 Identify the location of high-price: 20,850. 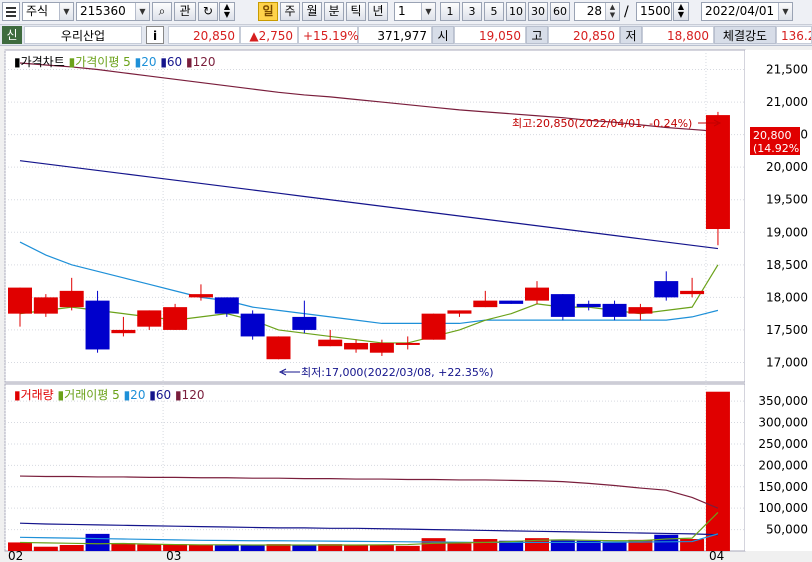
(584, 35).